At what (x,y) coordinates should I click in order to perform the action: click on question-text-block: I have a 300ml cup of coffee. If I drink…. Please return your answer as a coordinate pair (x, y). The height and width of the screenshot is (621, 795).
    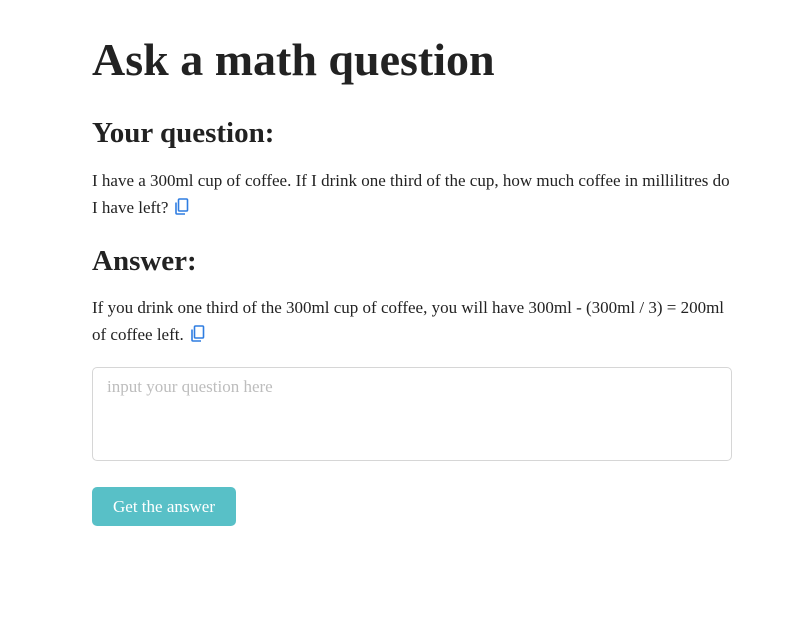
    Looking at the image, I should click on (412, 194).